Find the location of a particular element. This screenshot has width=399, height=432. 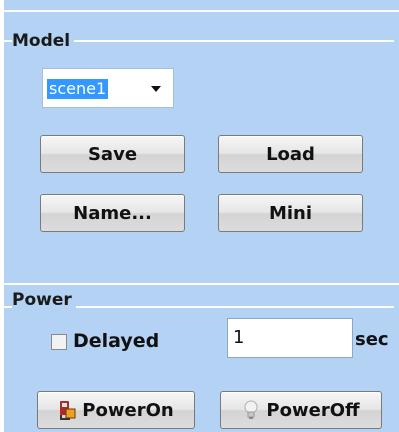

delayed-label: Delayed is located at coordinates (116, 341).